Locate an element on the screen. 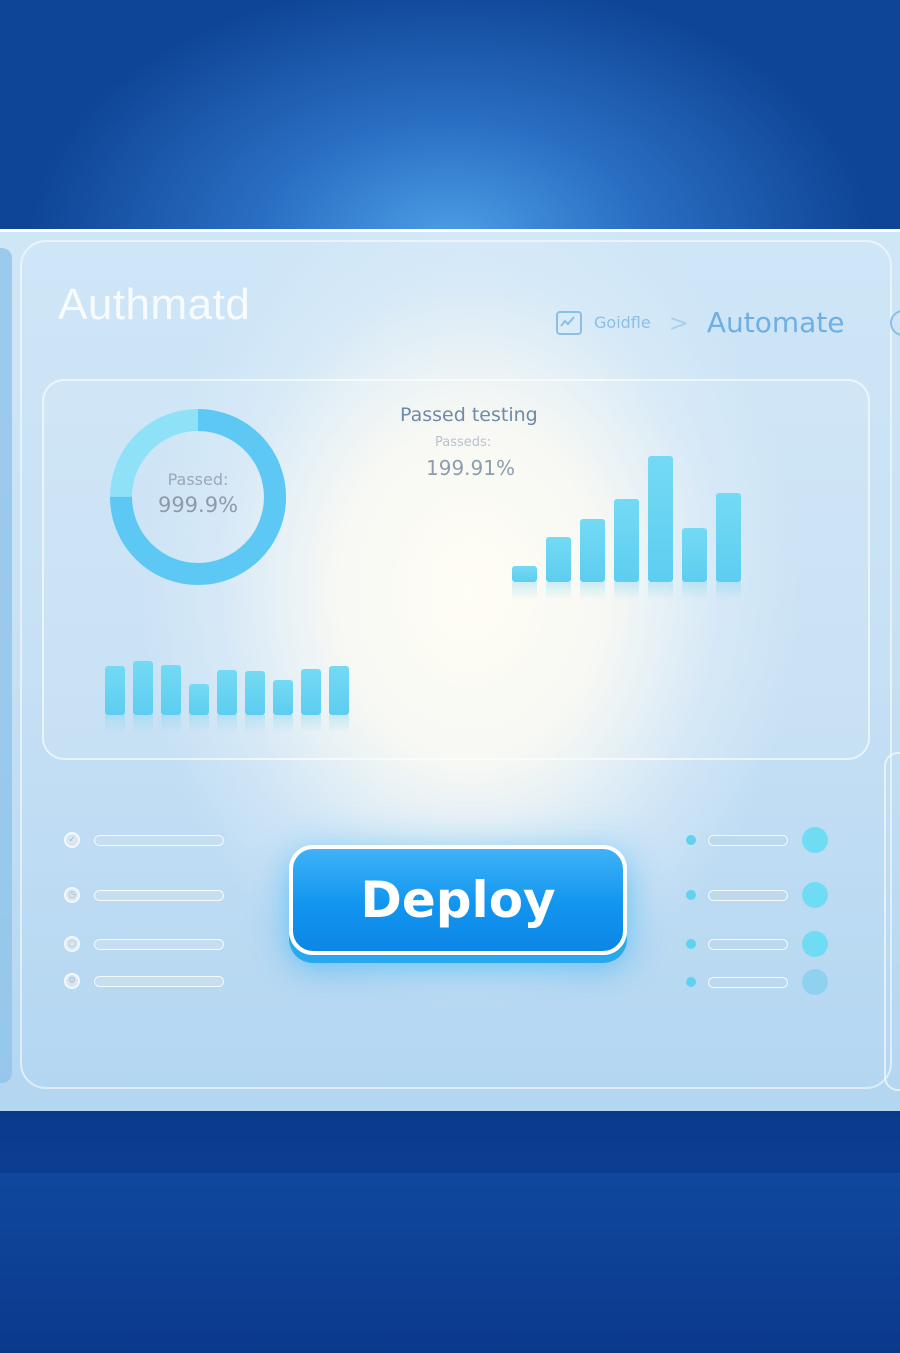 The height and width of the screenshot is (1353, 900). passed-testing-title: Passed testing is located at coordinates (469, 415).